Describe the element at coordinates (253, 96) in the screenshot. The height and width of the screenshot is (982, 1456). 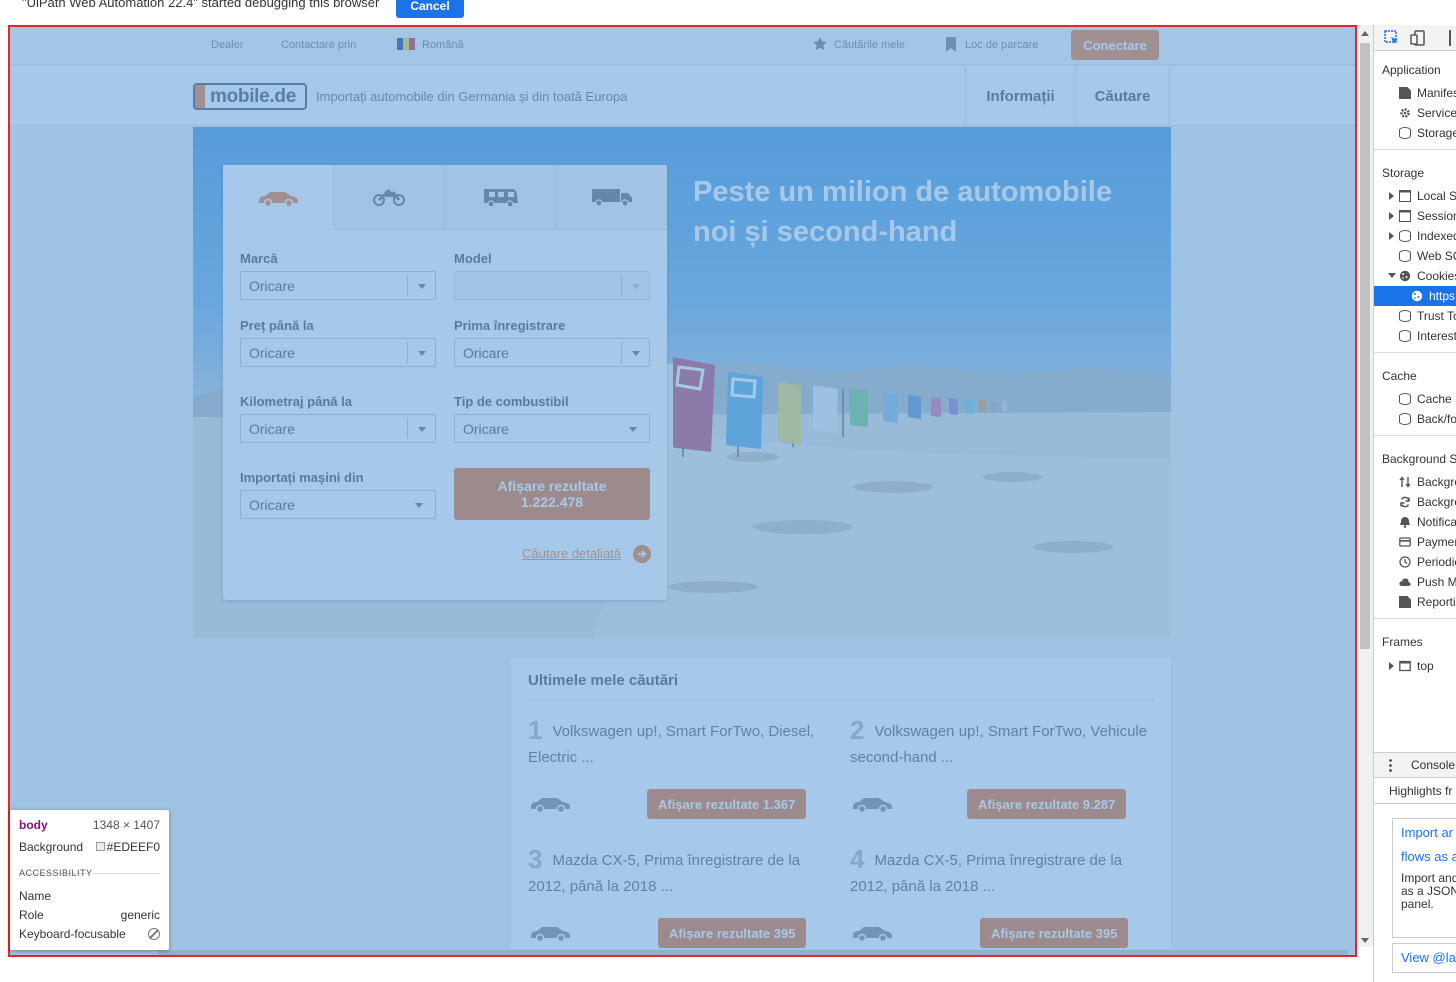
I see `logo-text: mobile.de` at that location.